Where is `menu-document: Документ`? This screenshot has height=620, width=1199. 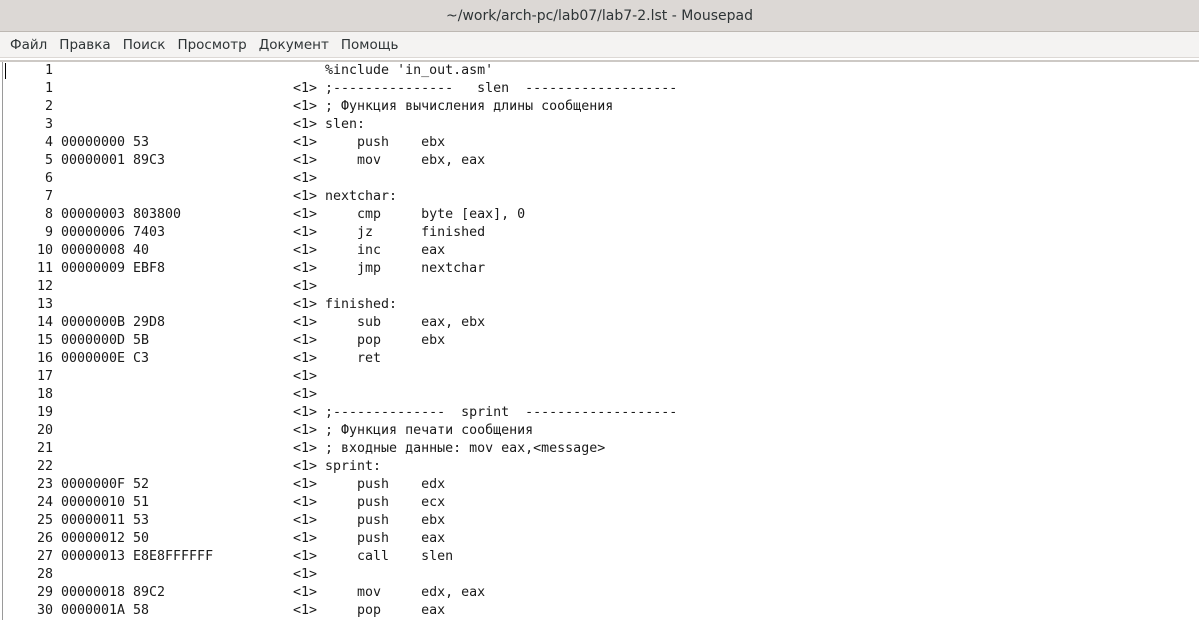 menu-document: Документ is located at coordinates (294, 45).